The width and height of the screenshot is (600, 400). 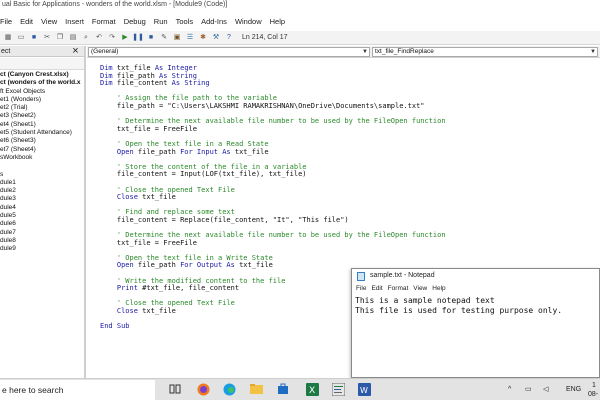 I want to click on tree-item: dule1, so click(x=42, y=183).